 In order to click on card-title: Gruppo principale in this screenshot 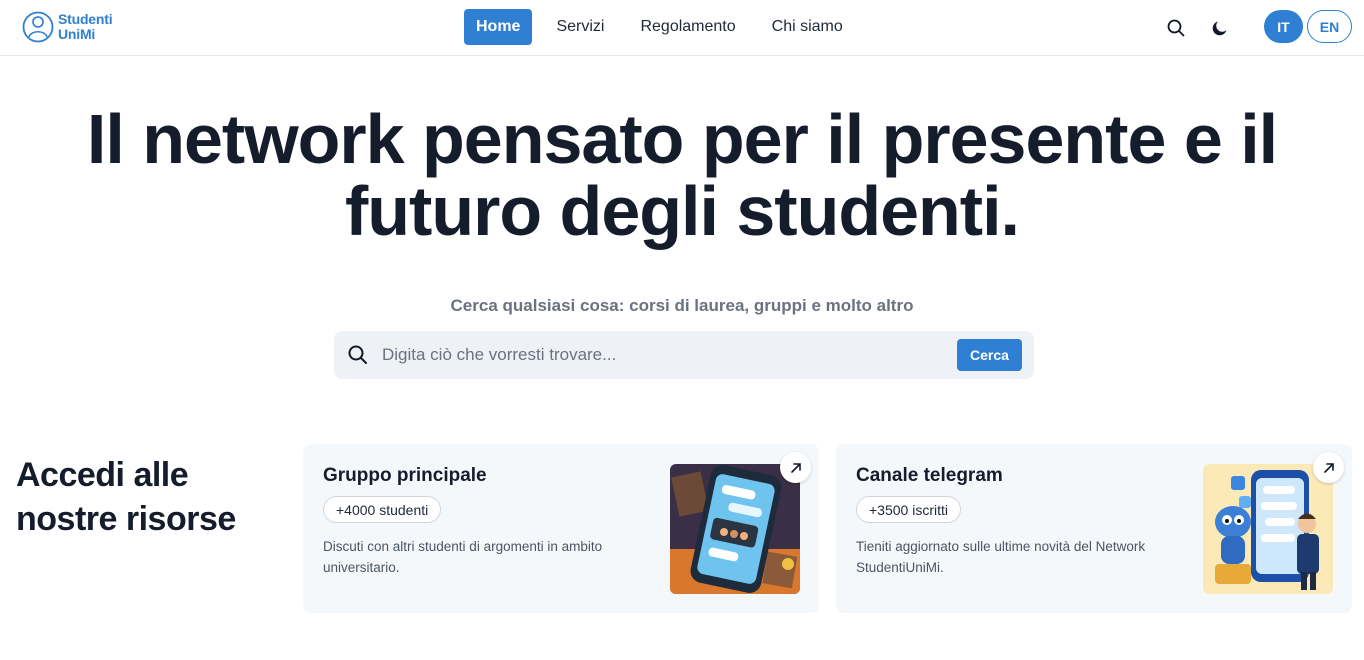, I will do `click(405, 475)`.